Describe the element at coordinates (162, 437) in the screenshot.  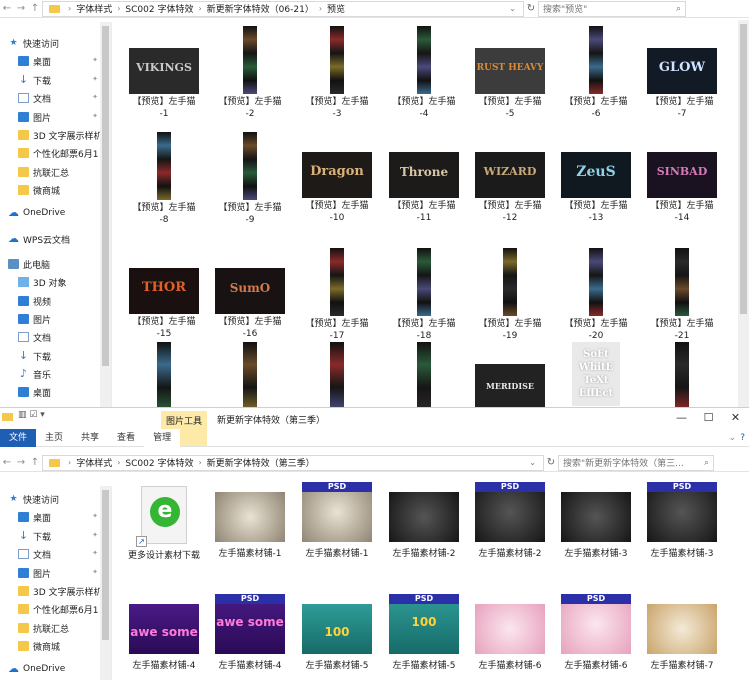
I see `tab-manage: 管理` at that location.